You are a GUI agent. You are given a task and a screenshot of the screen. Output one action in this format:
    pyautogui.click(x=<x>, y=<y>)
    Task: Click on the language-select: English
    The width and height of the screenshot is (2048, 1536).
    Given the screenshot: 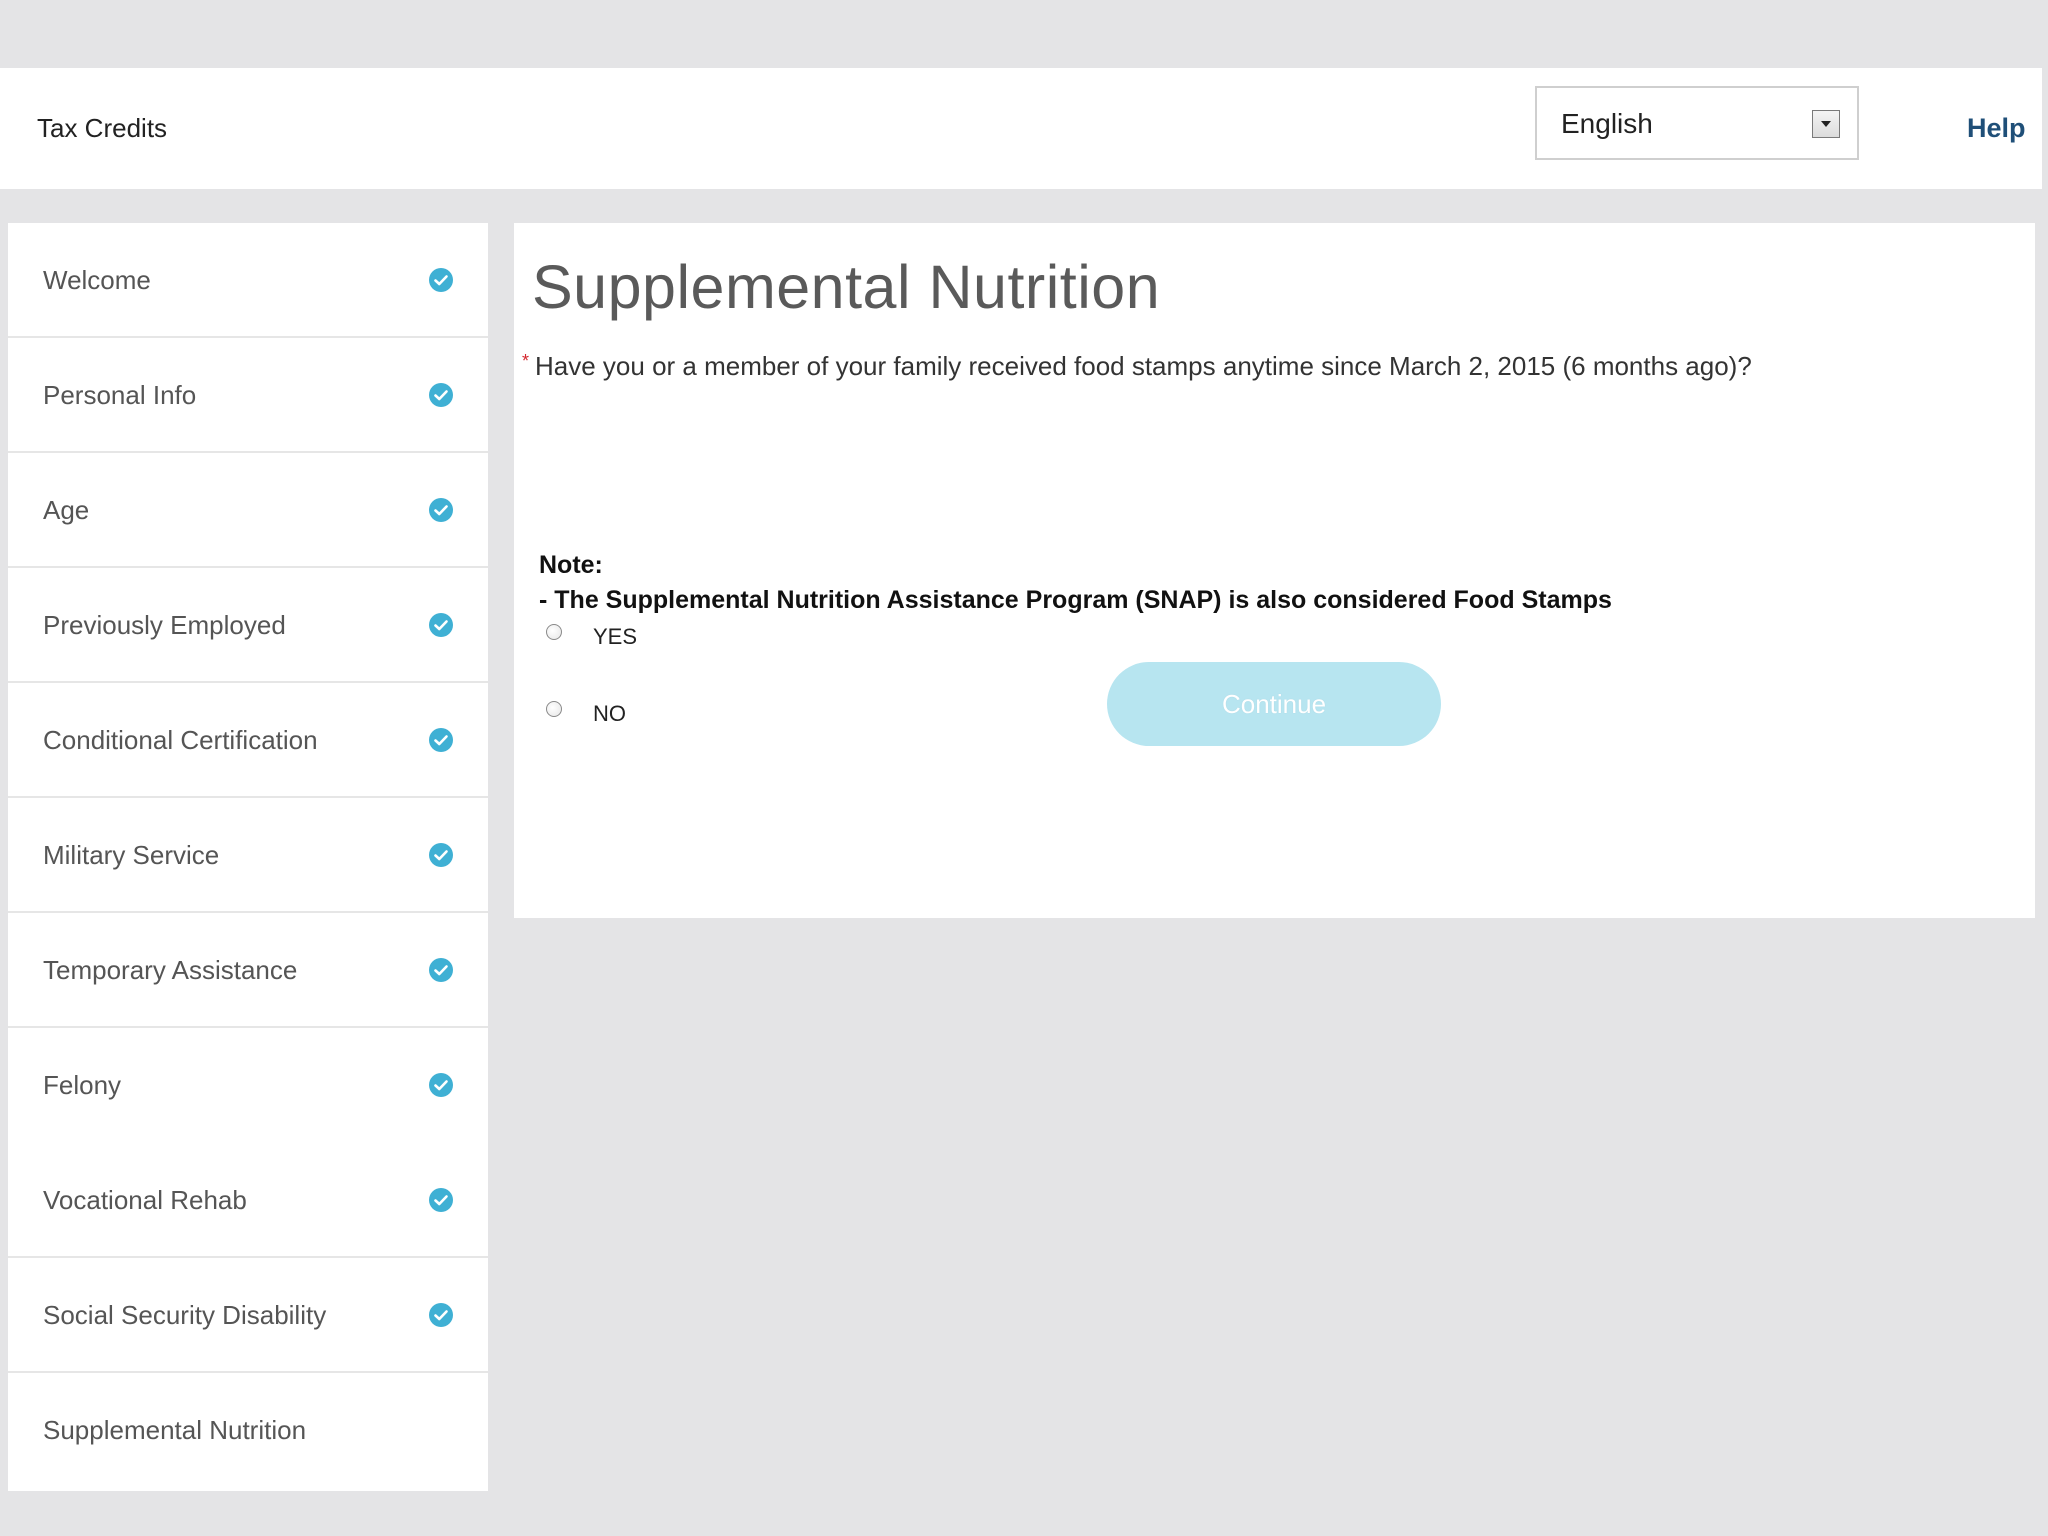 What is the action you would take?
    pyautogui.click(x=1697, y=123)
    